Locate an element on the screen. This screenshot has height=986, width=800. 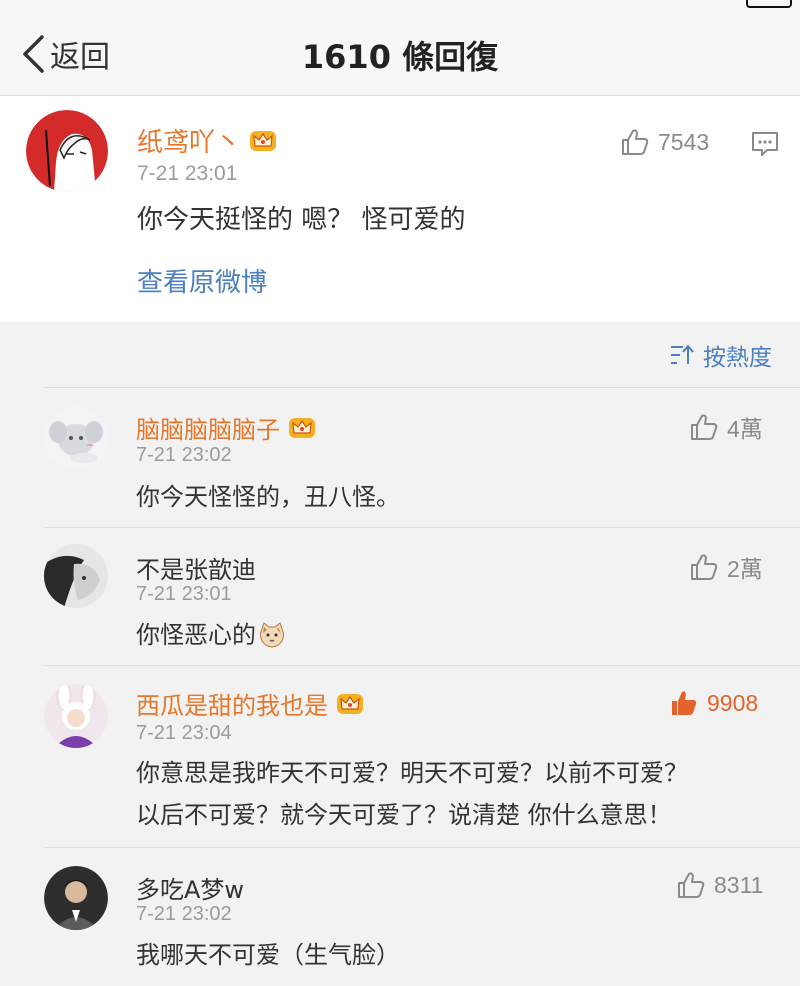
like-button: 4萬 is located at coordinates (726, 427).